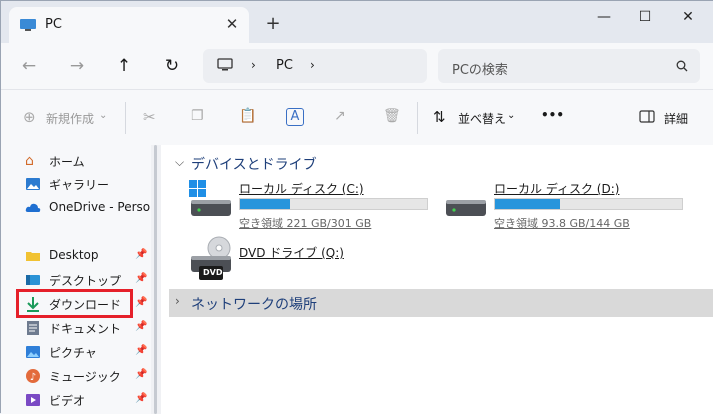 The width and height of the screenshot is (713, 414). I want to click on section-title: デバイスとドライブ, so click(254, 165).